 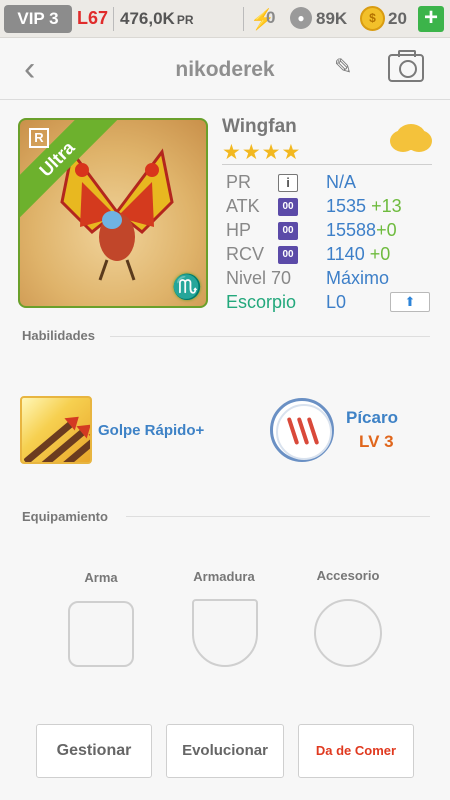 I want to click on stat-row-hp: HP 00 15588+0, so click(x=331, y=232).